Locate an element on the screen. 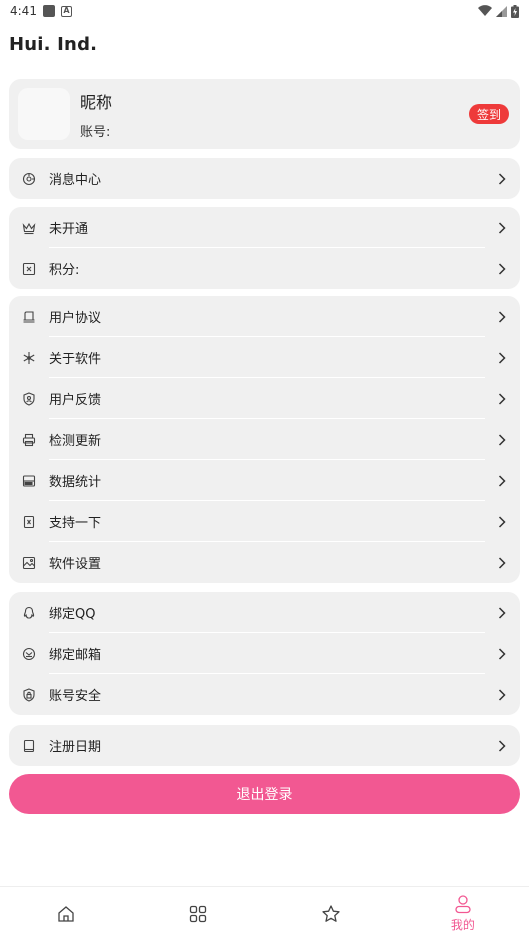 This screenshot has height=940, width=529. app-title: Hui. Ind. is located at coordinates (53, 44).